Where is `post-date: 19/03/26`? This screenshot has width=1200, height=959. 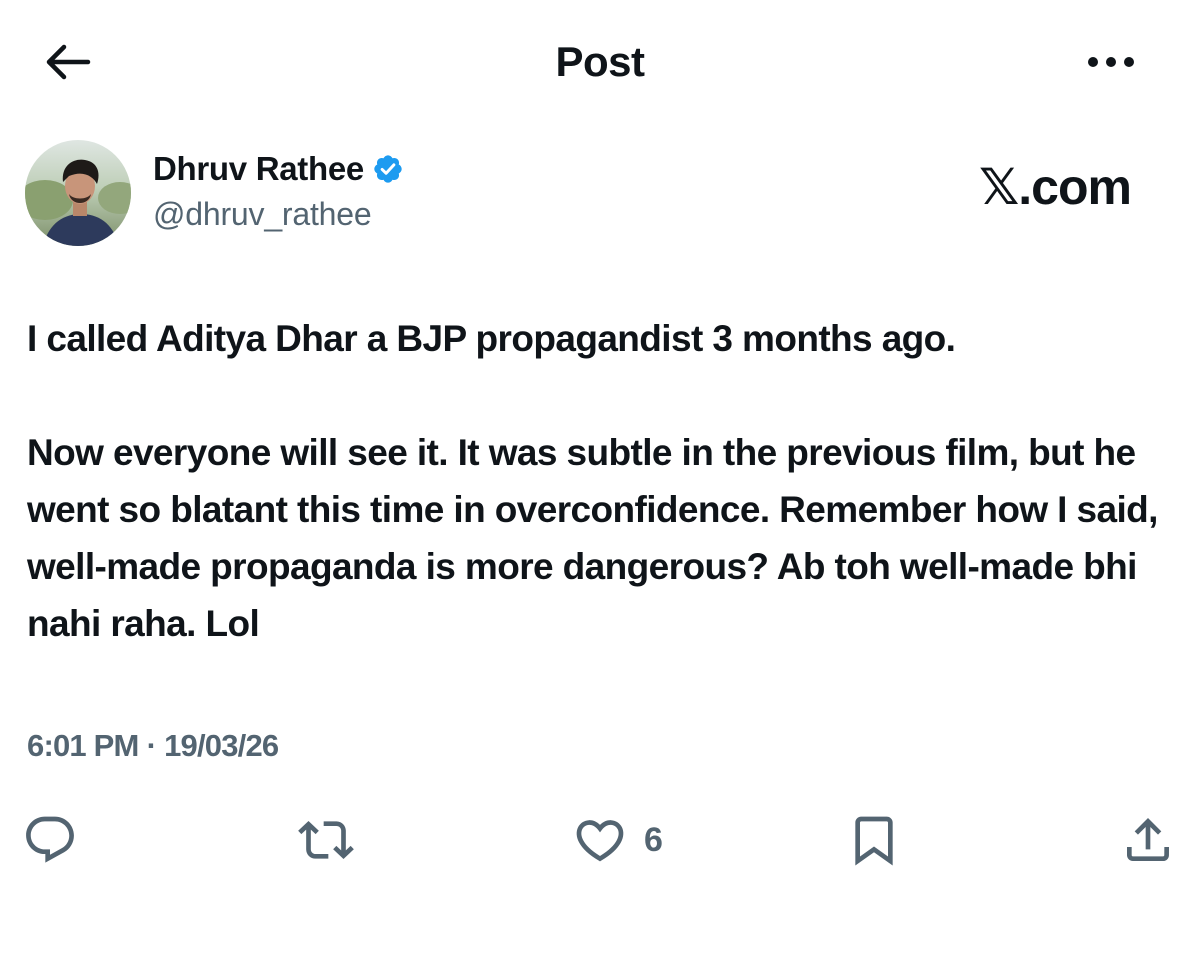
post-date: 19/03/26 is located at coordinates (221, 745).